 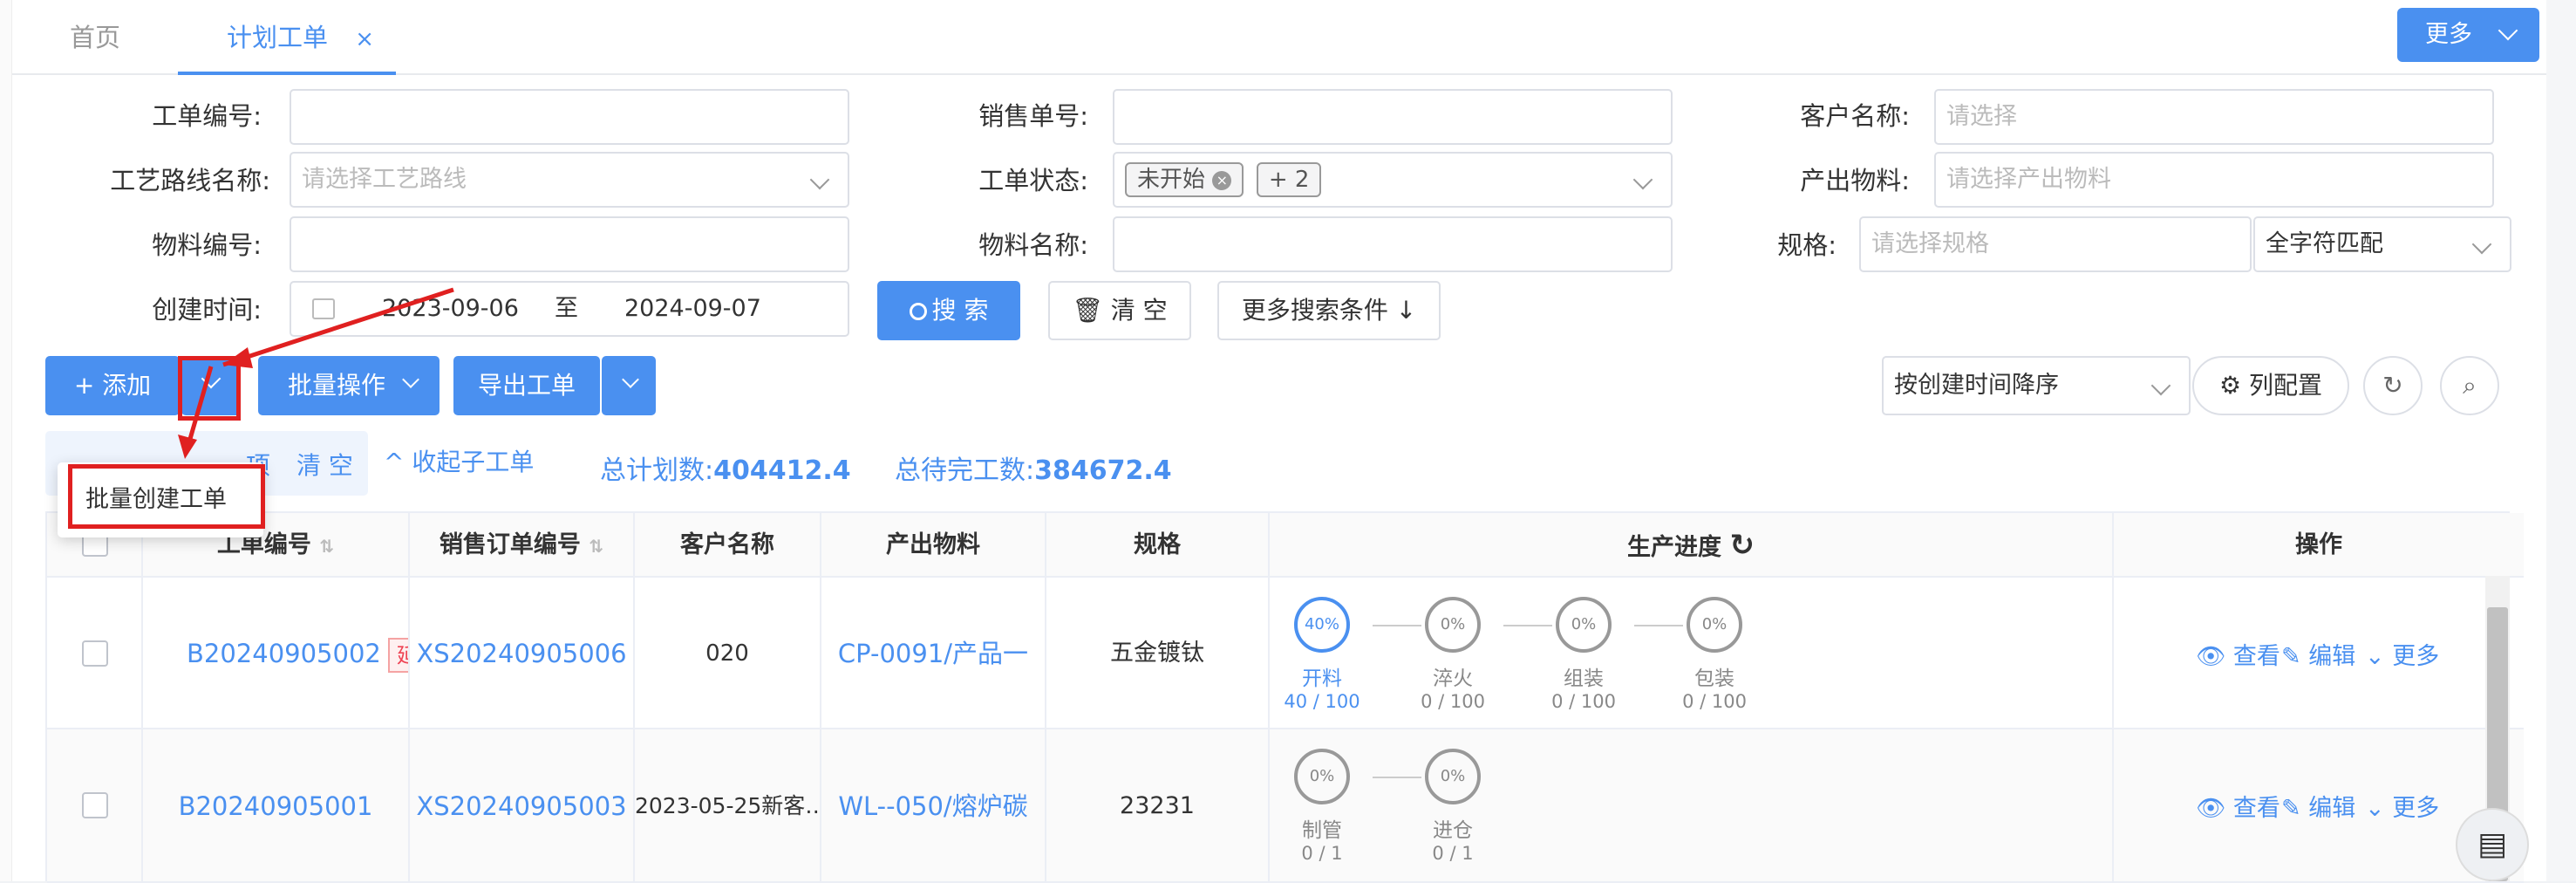 I want to click on header-sales-no: 销售订单编号 ⇅, so click(x=523, y=545).